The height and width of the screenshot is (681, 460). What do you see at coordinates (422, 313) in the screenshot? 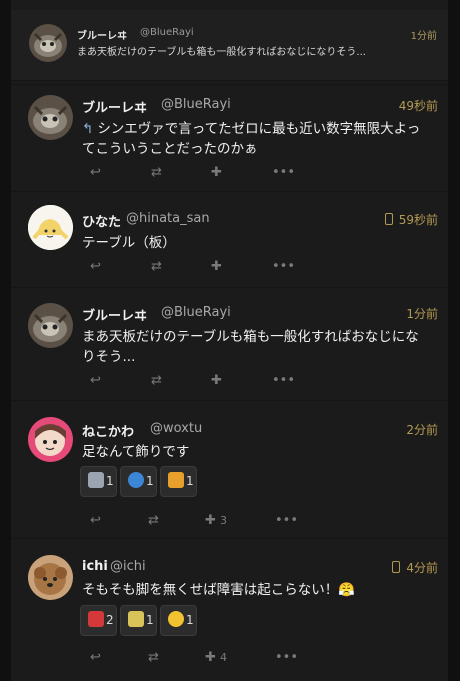
I see `note-time: 1分前` at bounding box center [422, 313].